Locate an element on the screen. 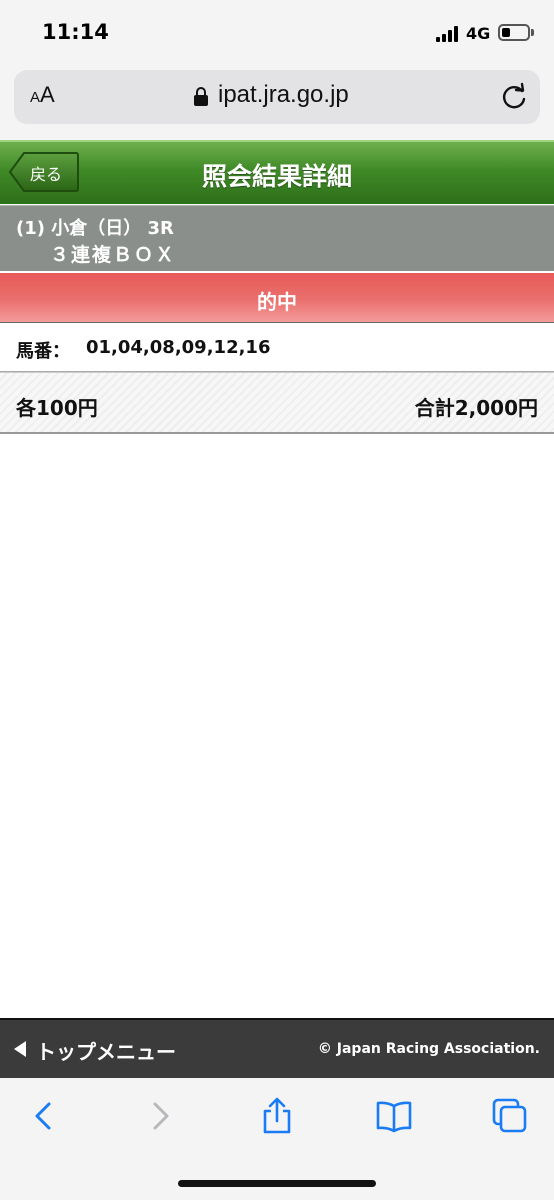 The height and width of the screenshot is (1200, 554). page-header: 戻る 照会結果詳細 is located at coordinates (277, 172).